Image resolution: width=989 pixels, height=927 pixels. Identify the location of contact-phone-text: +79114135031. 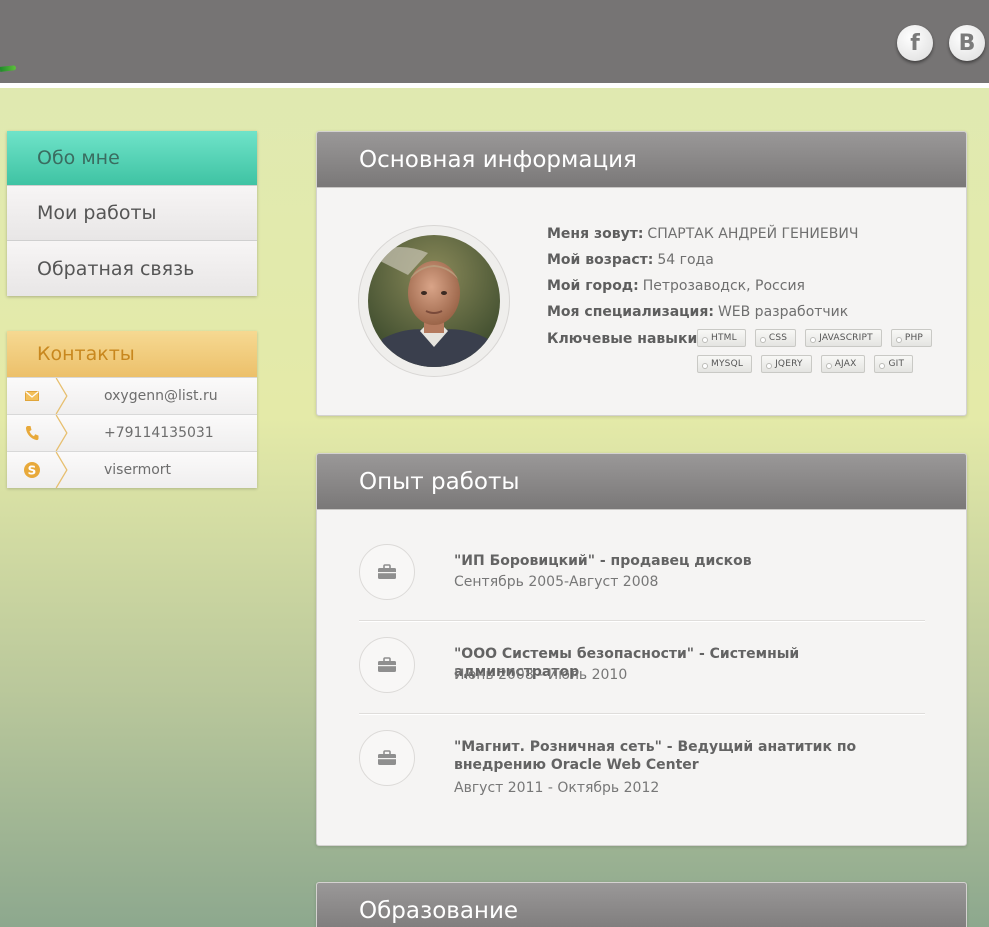
(159, 433).